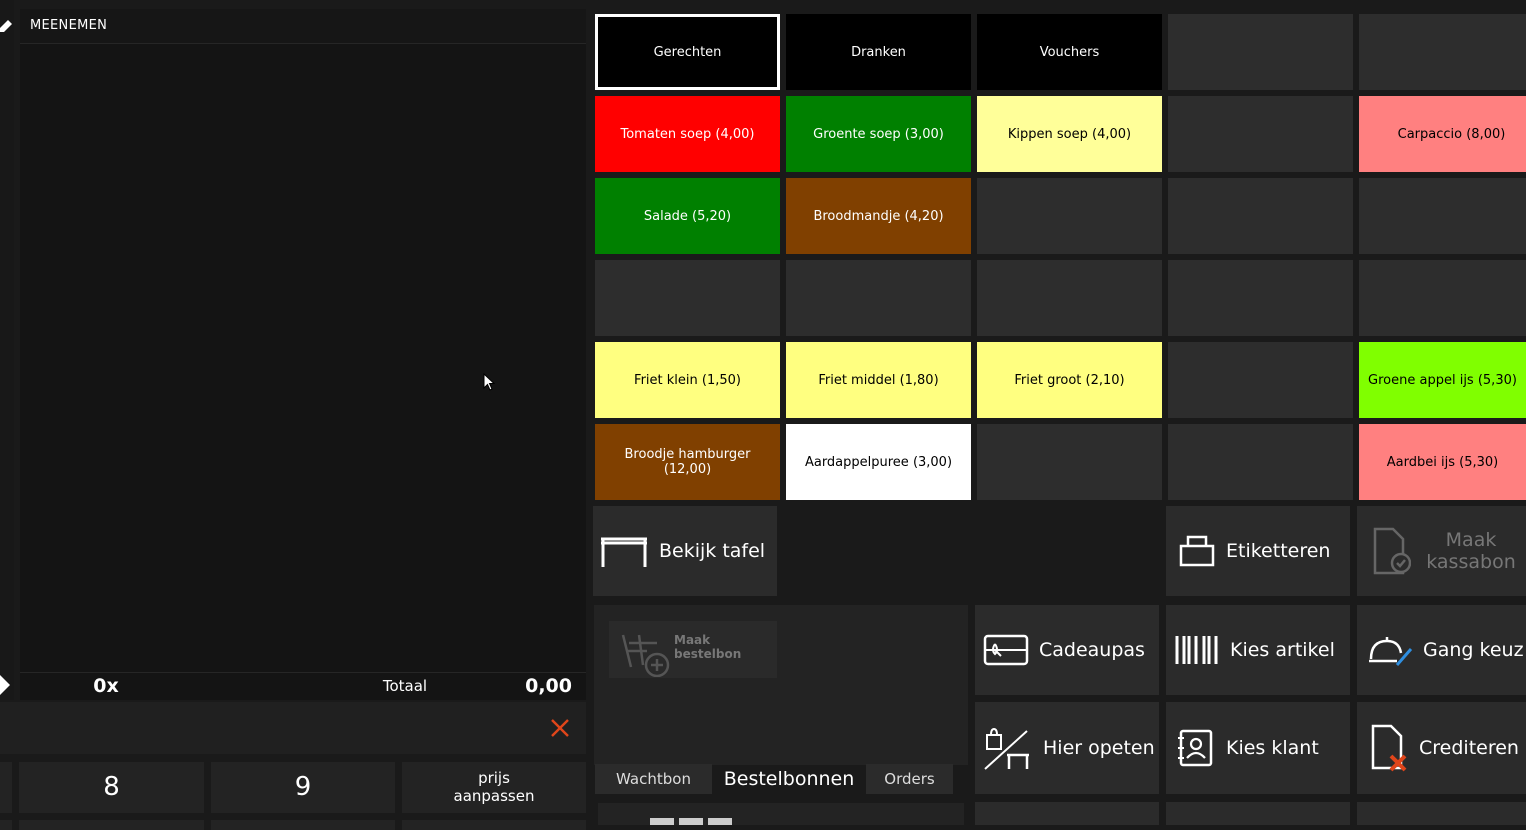 The height and width of the screenshot is (830, 1526). Describe the element at coordinates (1469, 748) in the screenshot. I see `credit-label: Crediteren` at that location.